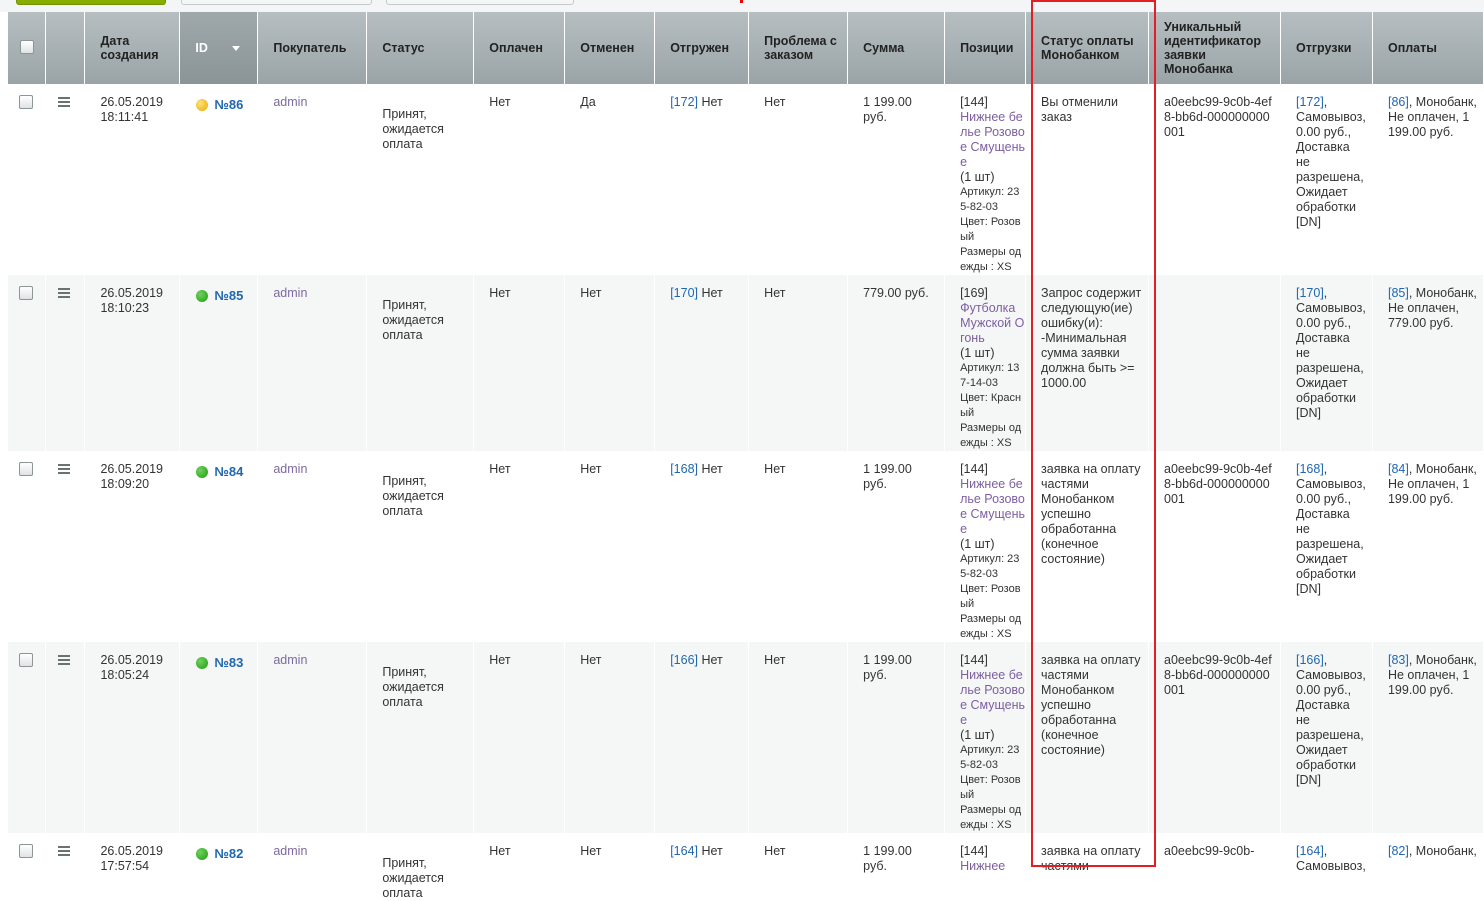 The height and width of the screenshot is (901, 1484). Describe the element at coordinates (1087, 48) in the screenshot. I see `header-mono-status: Статус оплаты Монобанком` at that location.